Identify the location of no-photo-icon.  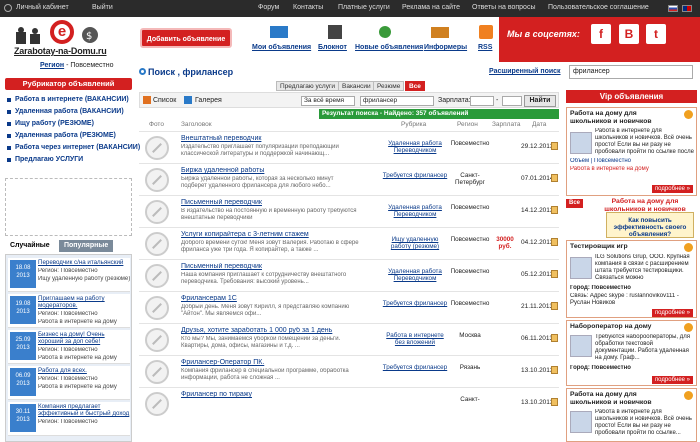
(157, 212).